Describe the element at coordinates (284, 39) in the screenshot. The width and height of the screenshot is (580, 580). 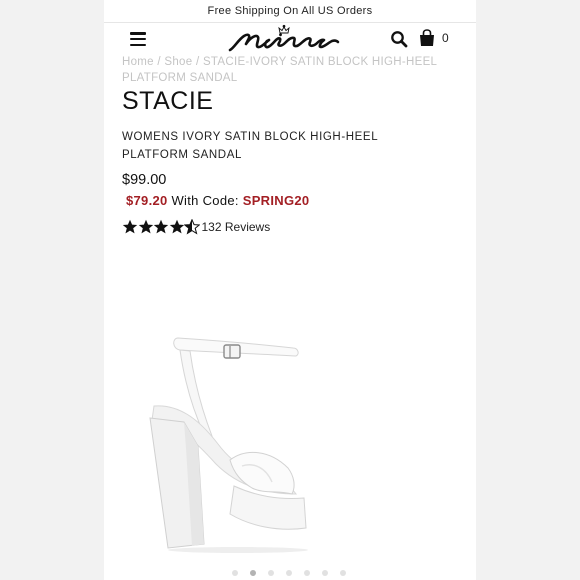
I see `nina-logo` at that location.